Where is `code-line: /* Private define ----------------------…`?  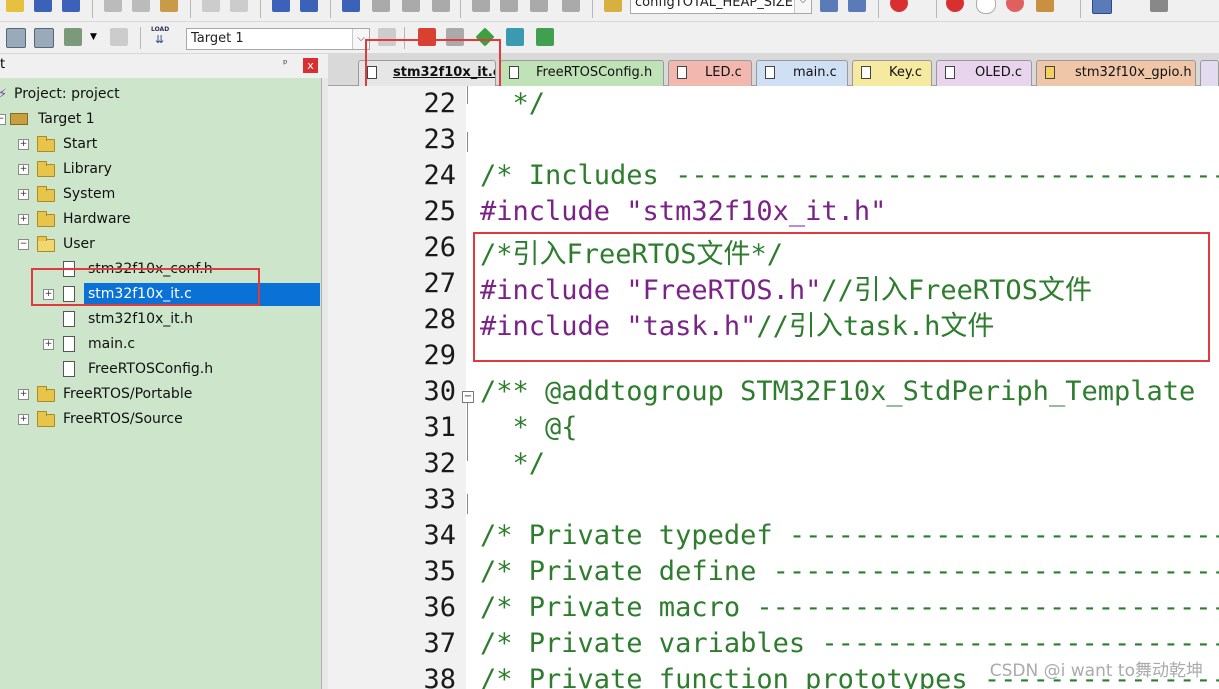 code-line: /* Private define ----------------------… is located at coordinates (849, 571).